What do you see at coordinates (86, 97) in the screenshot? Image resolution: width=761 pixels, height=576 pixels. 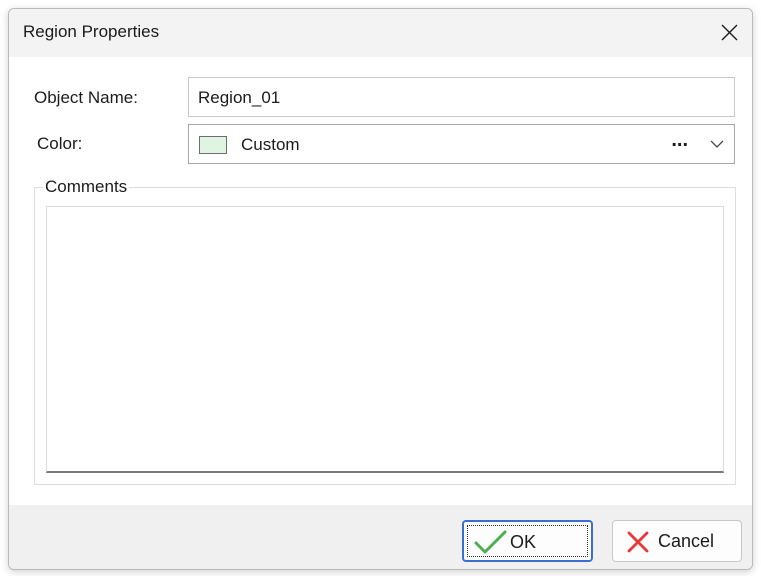 I see `object-name-label: Object Name:` at bounding box center [86, 97].